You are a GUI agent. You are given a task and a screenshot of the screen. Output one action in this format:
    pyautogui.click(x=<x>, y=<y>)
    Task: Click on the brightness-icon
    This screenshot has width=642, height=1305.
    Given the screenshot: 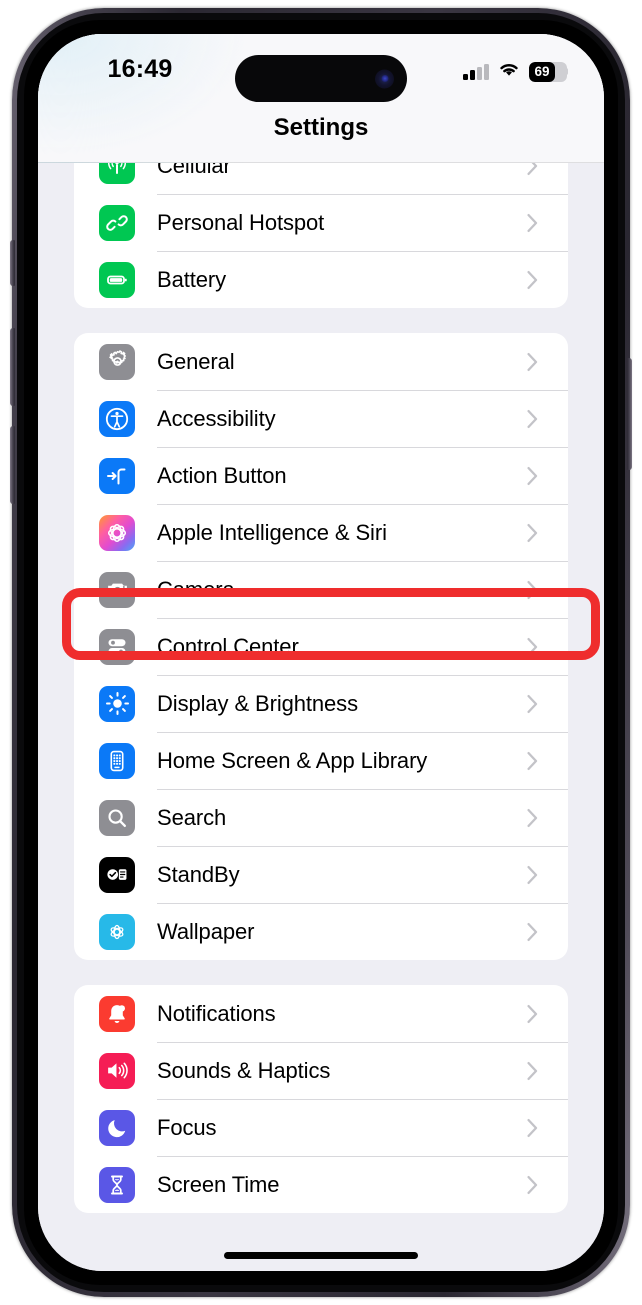 What is the action you would take?
    pyautogui.click(x=117, y=703)
    